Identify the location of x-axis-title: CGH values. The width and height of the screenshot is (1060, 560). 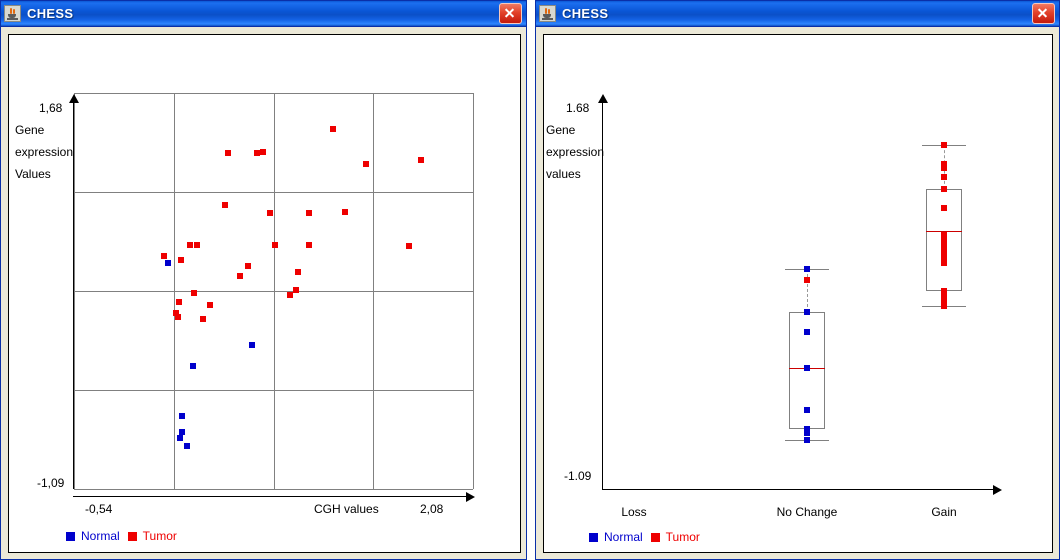
(346, 509).